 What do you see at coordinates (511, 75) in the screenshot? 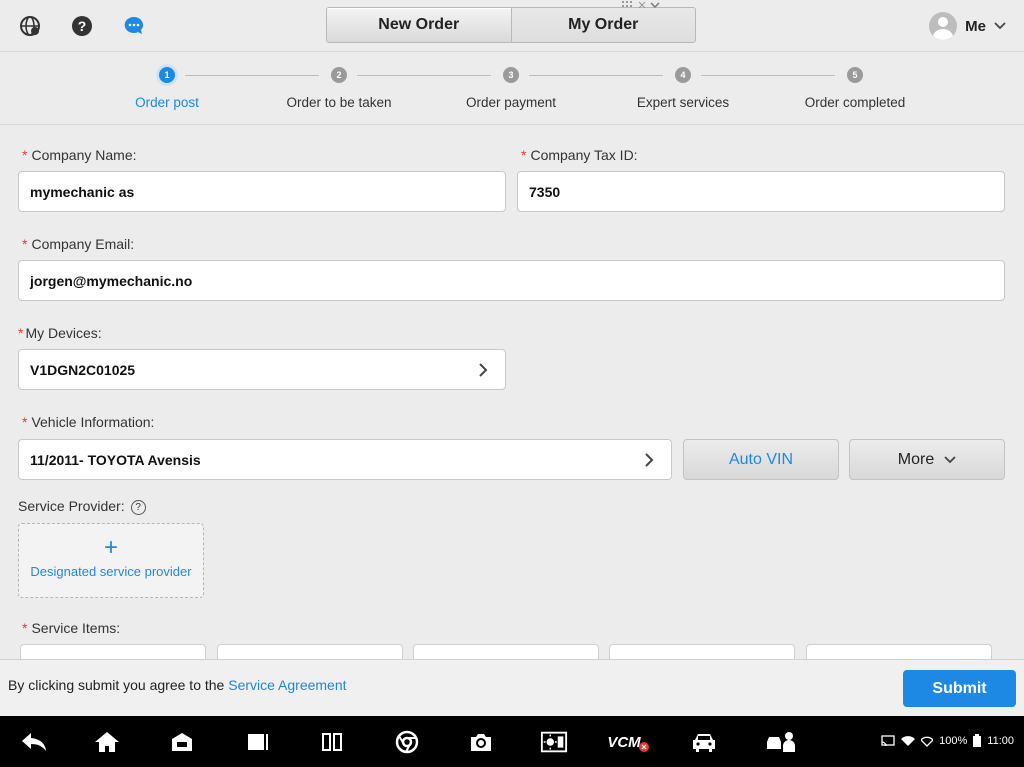
I see `step-number: 3` at bounding box center [511, 75].